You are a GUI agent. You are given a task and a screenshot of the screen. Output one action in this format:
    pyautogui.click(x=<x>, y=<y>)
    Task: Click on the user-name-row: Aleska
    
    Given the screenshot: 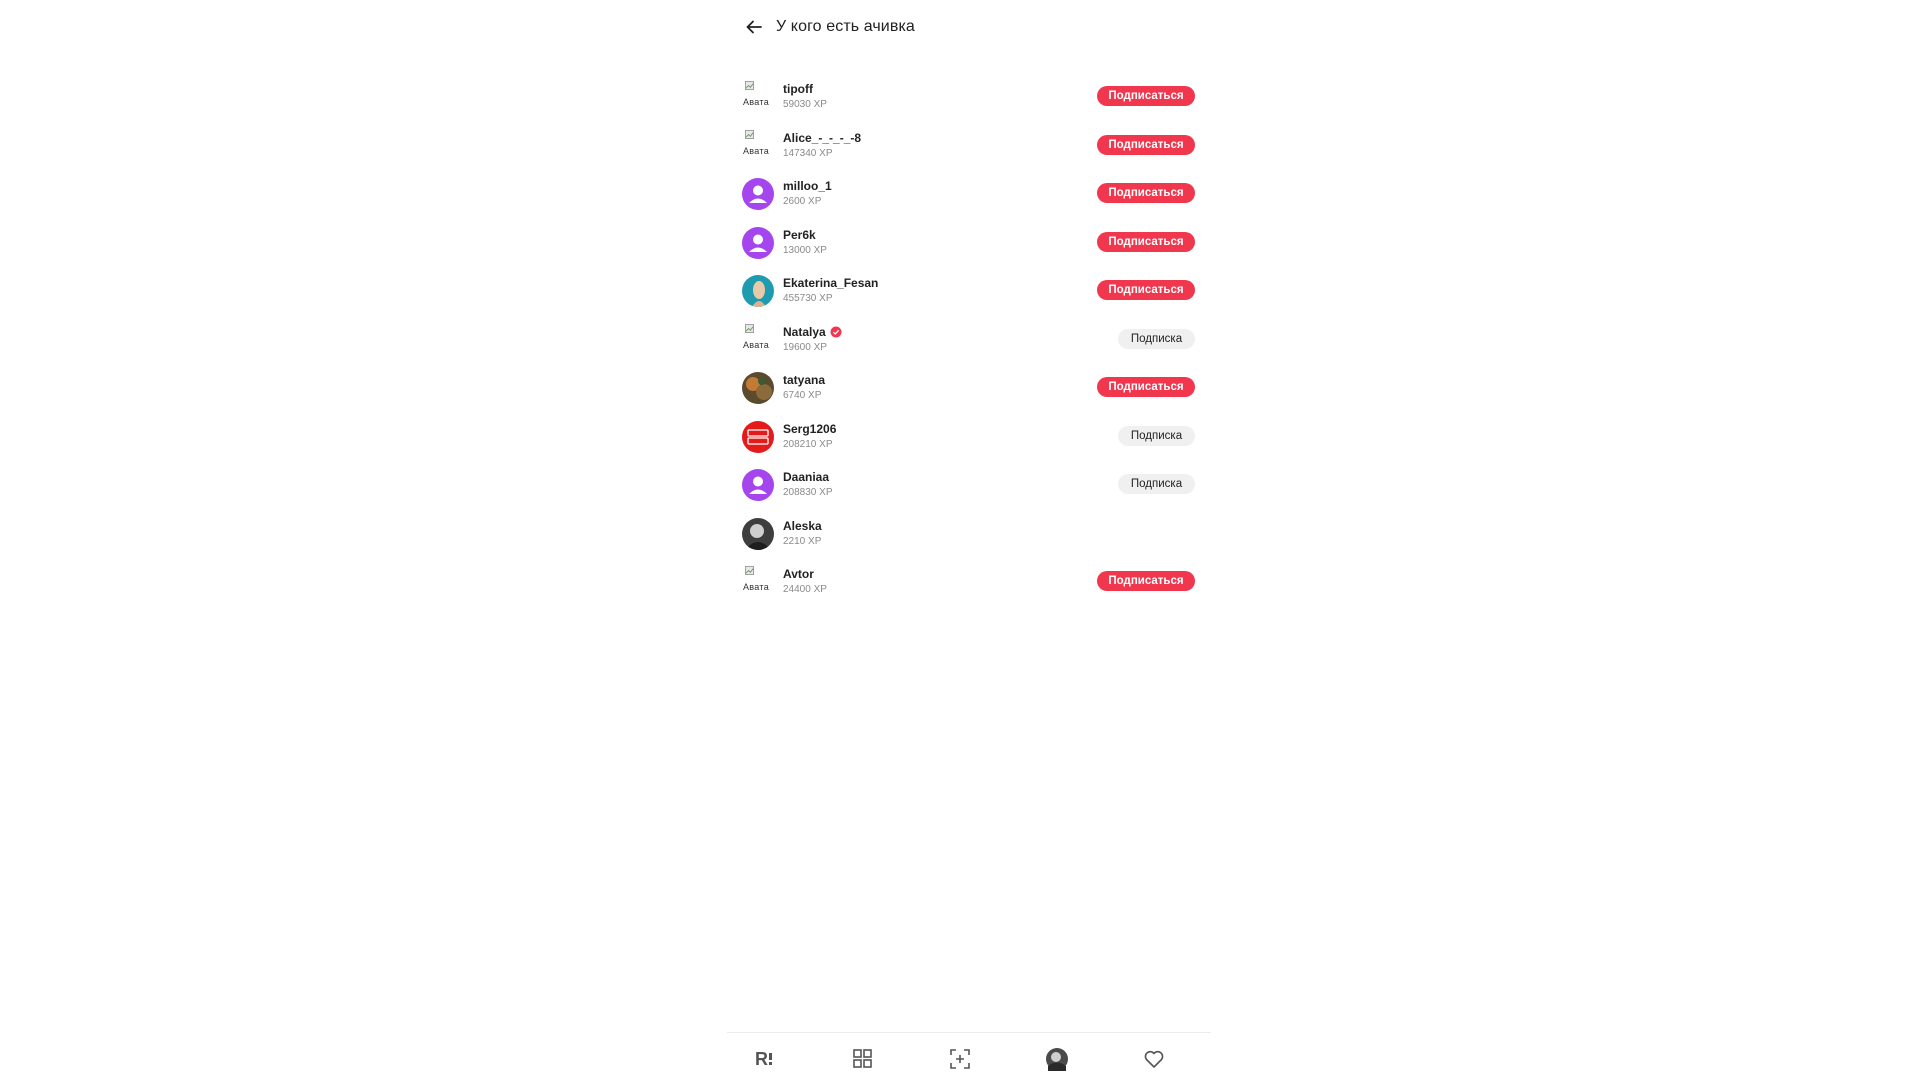 What is the action you would take?
    pyautogui.click(x=802, y=526)
    